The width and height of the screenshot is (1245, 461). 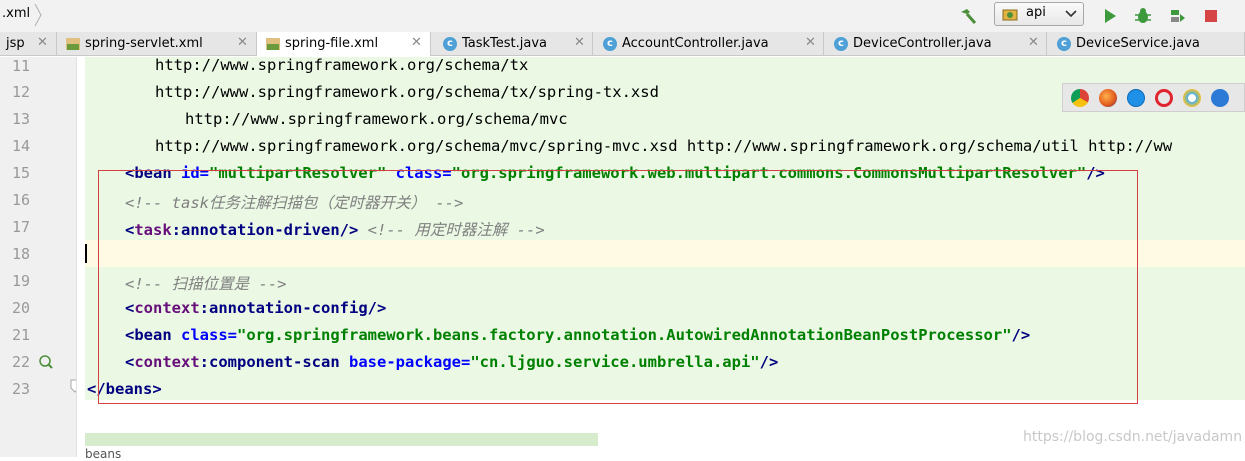 I want to click on line-number: 17, so click(x=20, y=227).